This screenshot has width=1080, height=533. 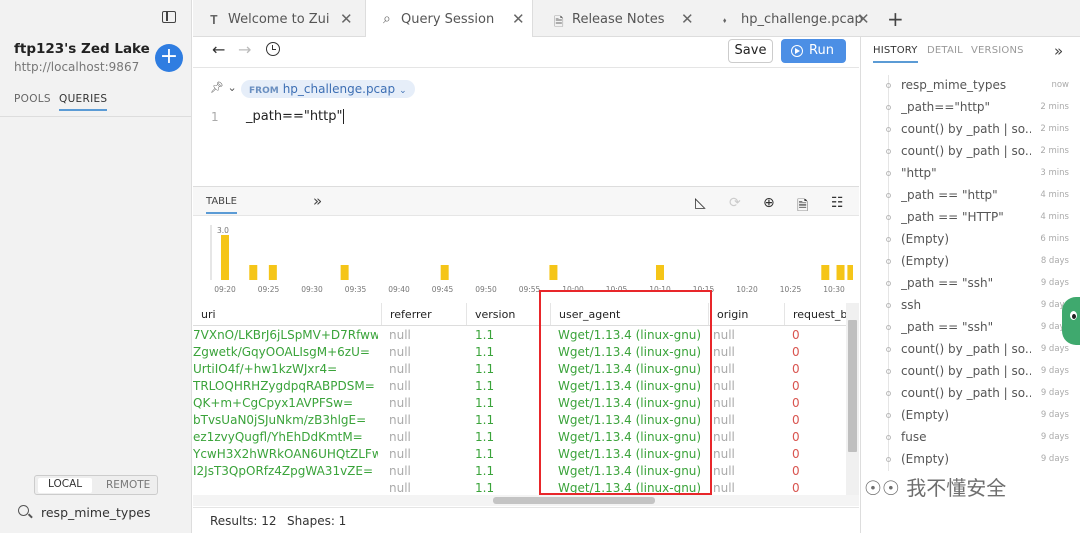 What do you see at coordinates (285, 437) in the screenshot?
I see `cell-uri: ez1zvyQugfl/YhEhDdKmtM=` at bounding box center [285, 437].